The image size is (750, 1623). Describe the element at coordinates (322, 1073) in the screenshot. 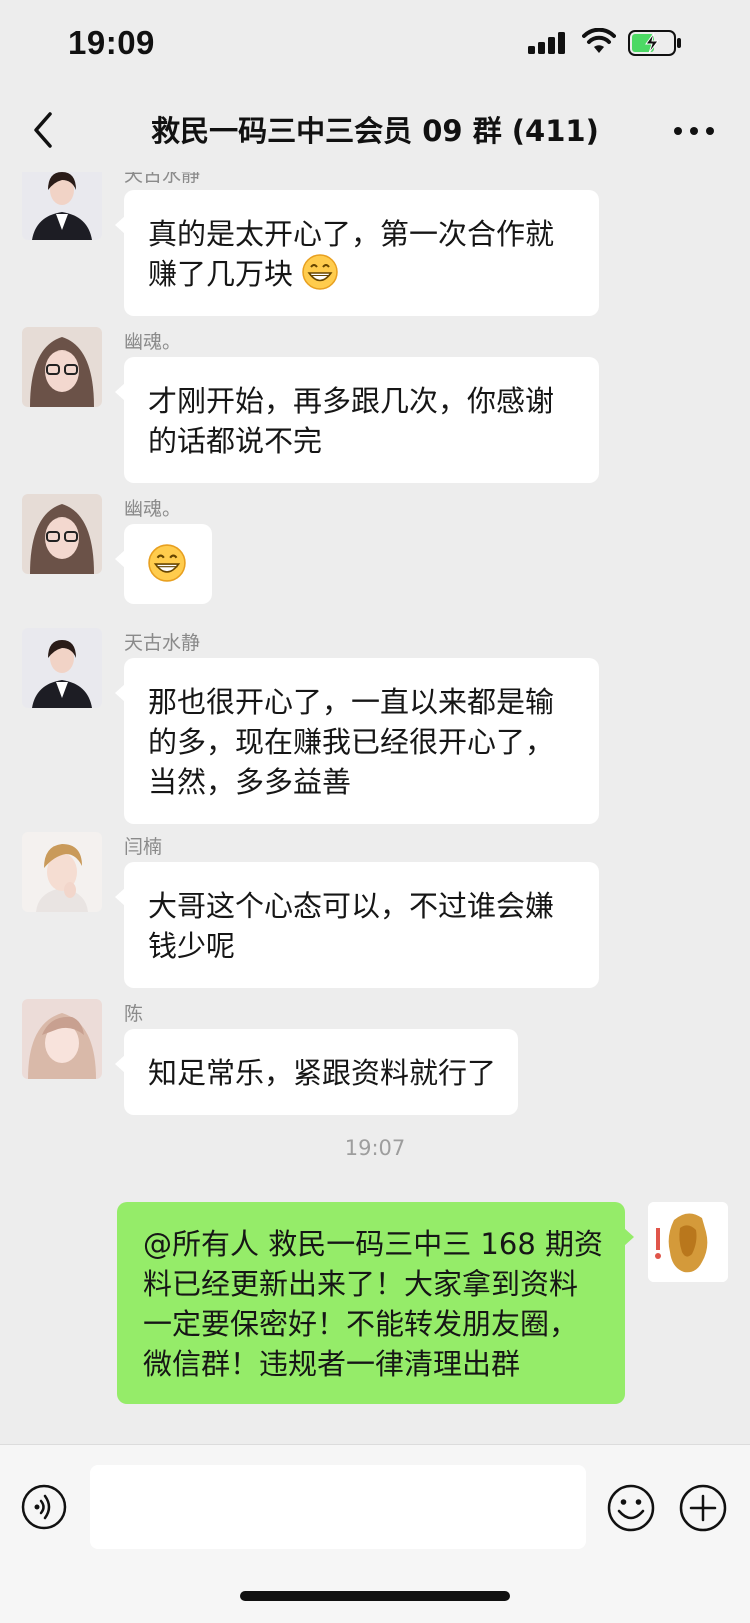

I see `message-text: 知足常乐，紧跟资料就行了` at that location.